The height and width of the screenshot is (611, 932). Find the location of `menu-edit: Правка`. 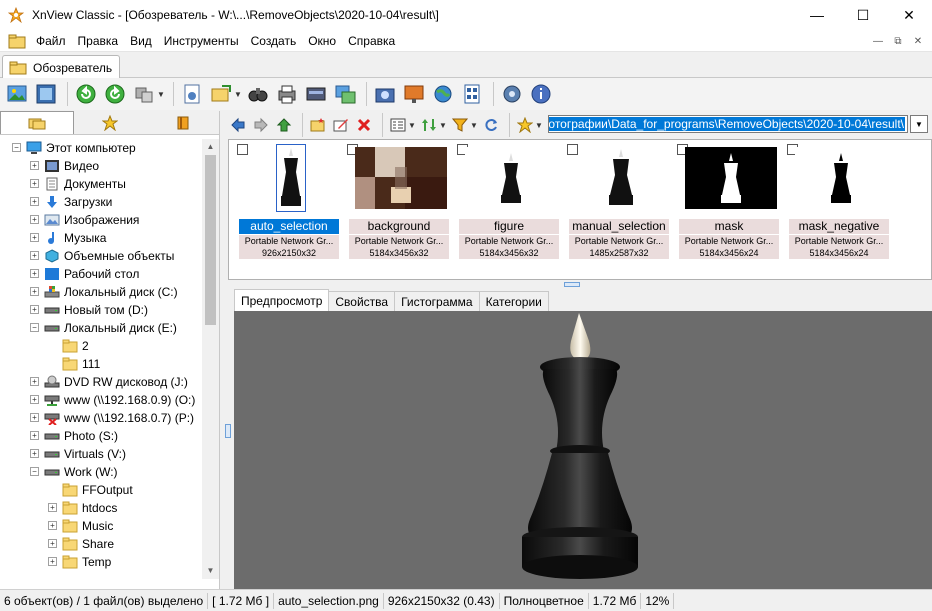

menu-edit: Правка is located at coordinates (98, 41).